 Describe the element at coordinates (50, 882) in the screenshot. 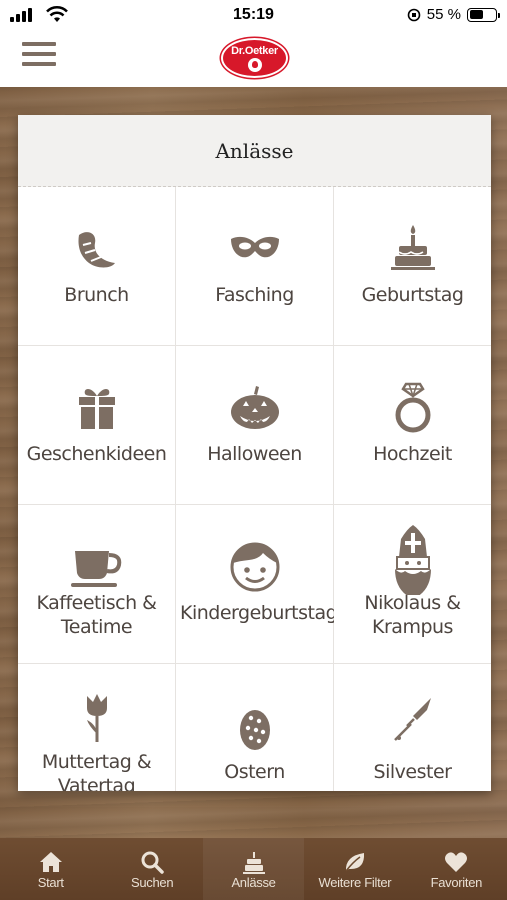

I see `tab-label: Start` at that location.